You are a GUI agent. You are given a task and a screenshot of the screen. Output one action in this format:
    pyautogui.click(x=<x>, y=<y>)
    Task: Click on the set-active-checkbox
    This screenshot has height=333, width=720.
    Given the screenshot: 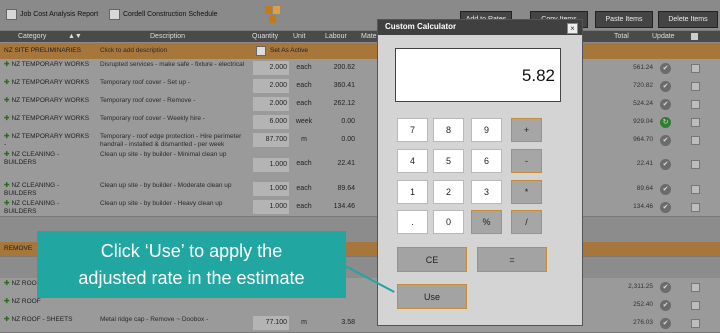 What is the action you would take?
    pyautogui.click(x=261, y=51)
    